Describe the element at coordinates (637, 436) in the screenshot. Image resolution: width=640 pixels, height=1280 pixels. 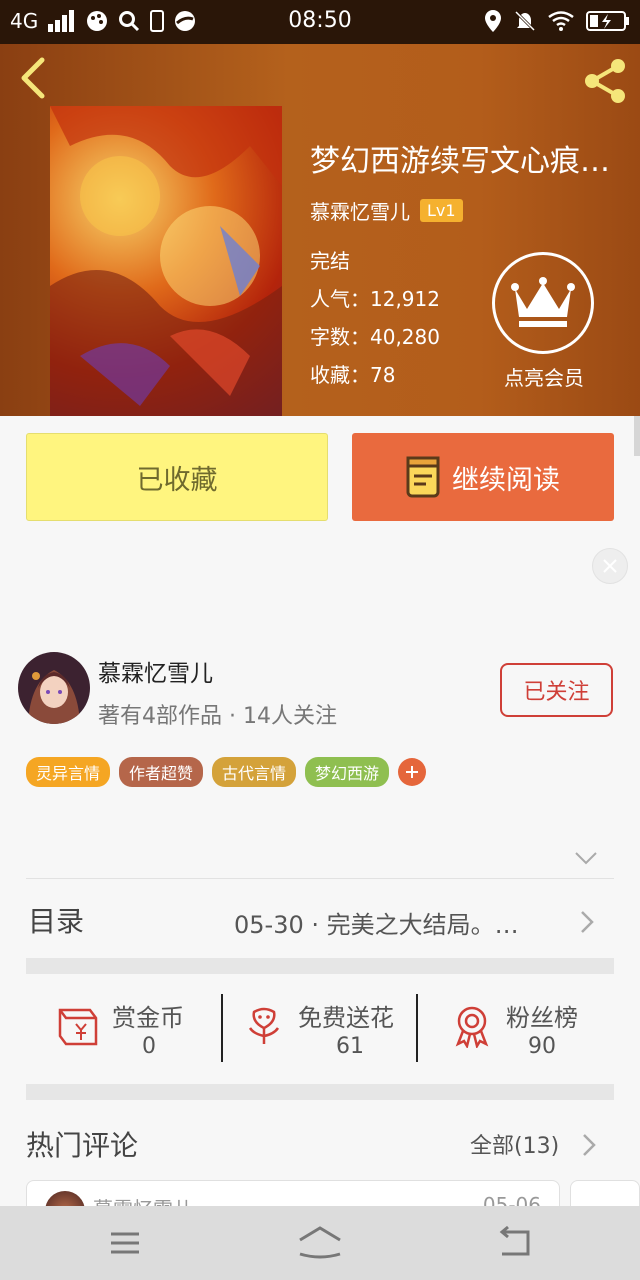
I see `scrollbar` at that location.